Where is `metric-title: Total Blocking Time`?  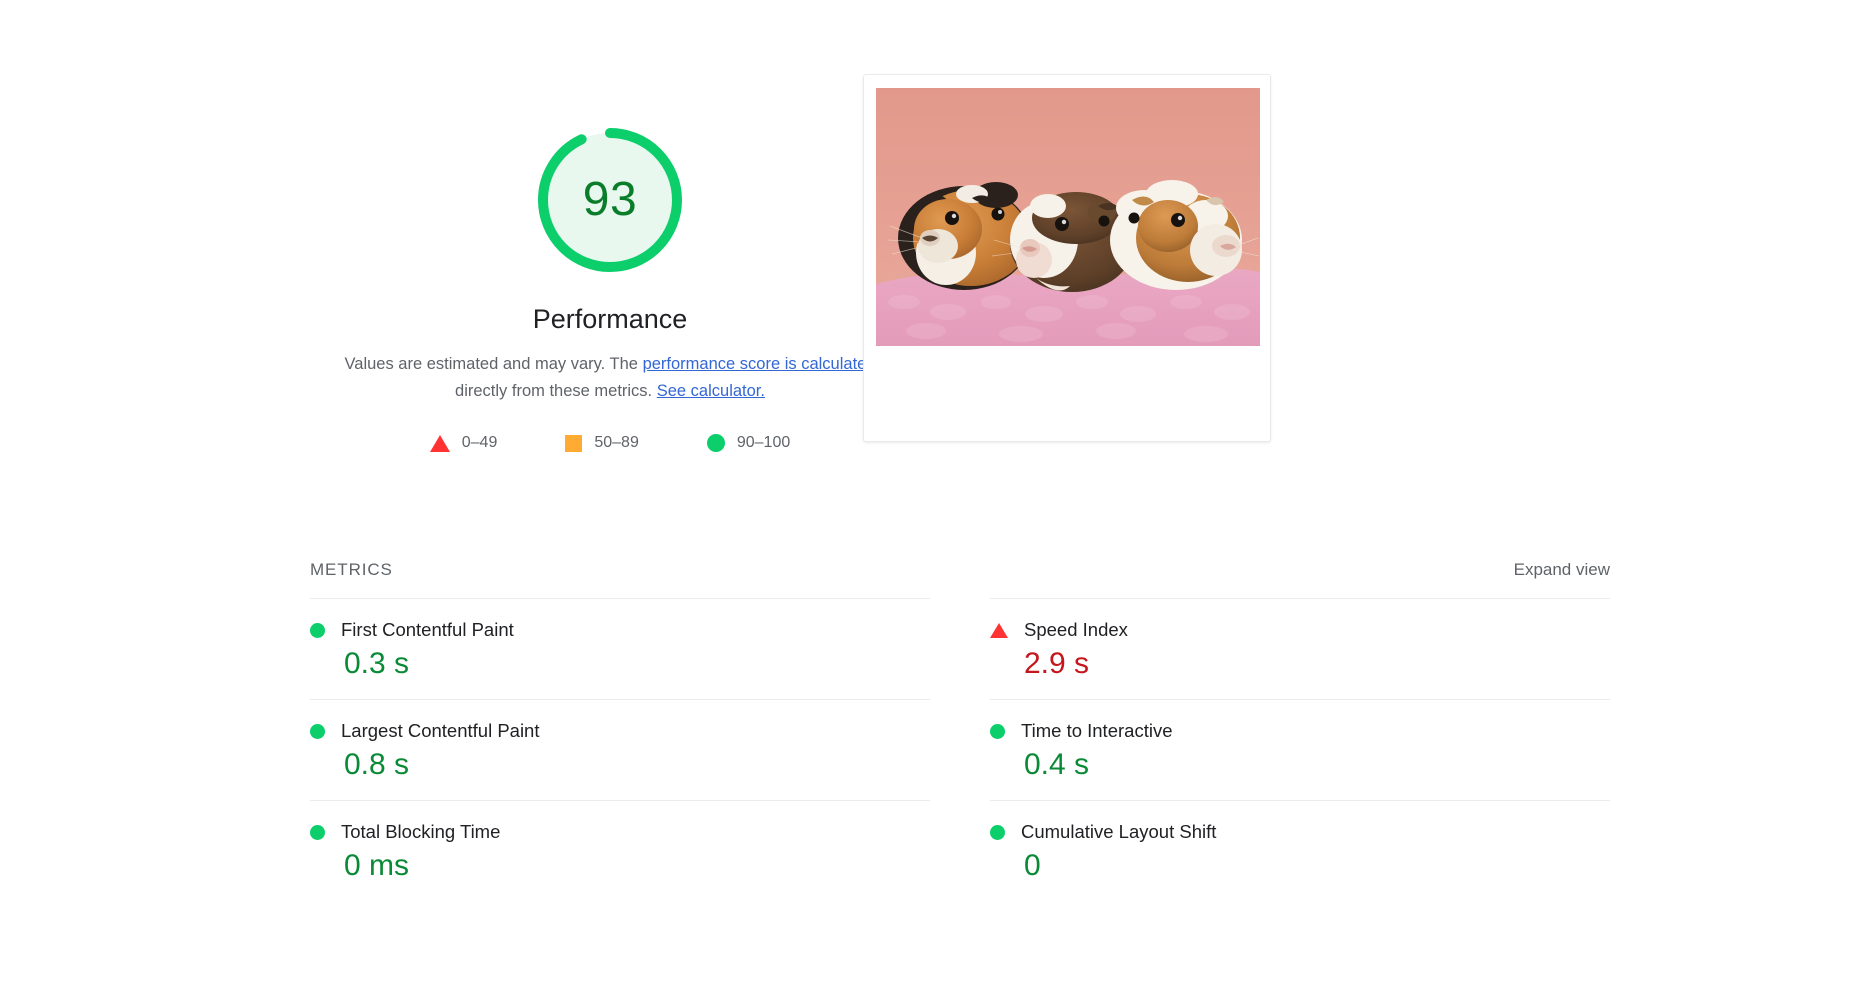 metric-title: Total Blocking Time is located at coordinates (421, 831).